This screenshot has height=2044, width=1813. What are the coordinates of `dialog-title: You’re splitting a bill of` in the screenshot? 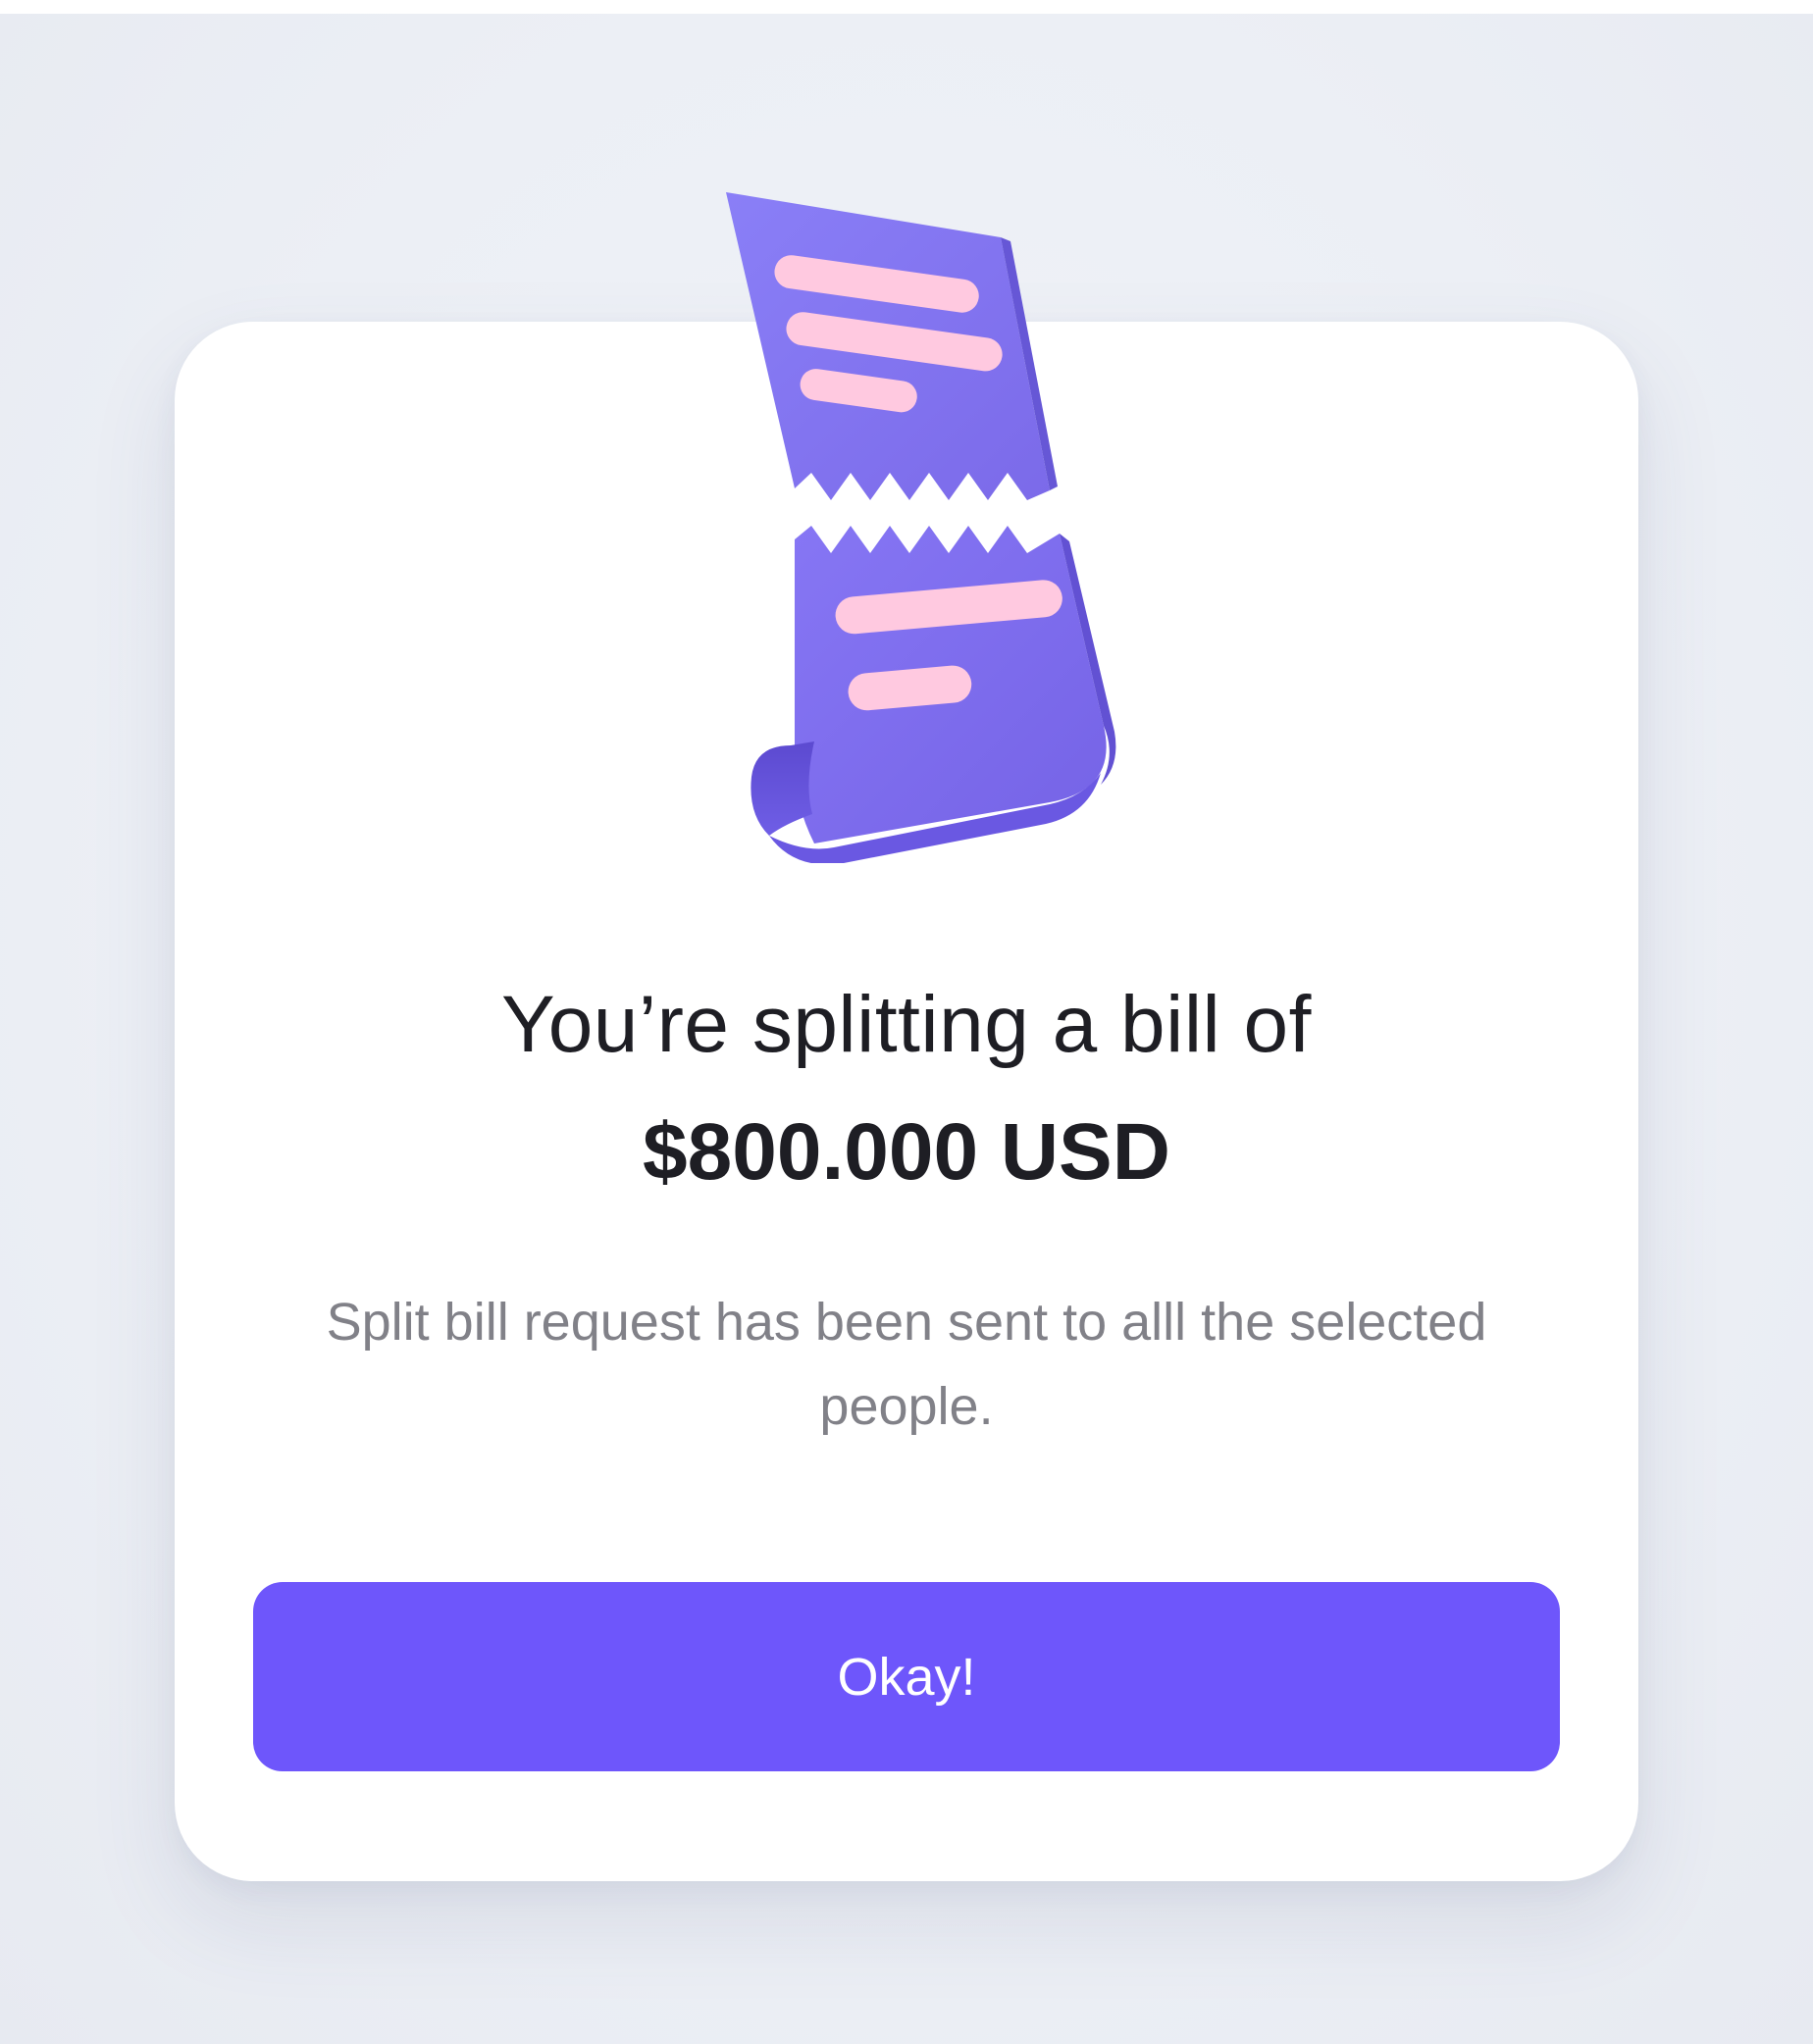 It's located at (906, 1025).